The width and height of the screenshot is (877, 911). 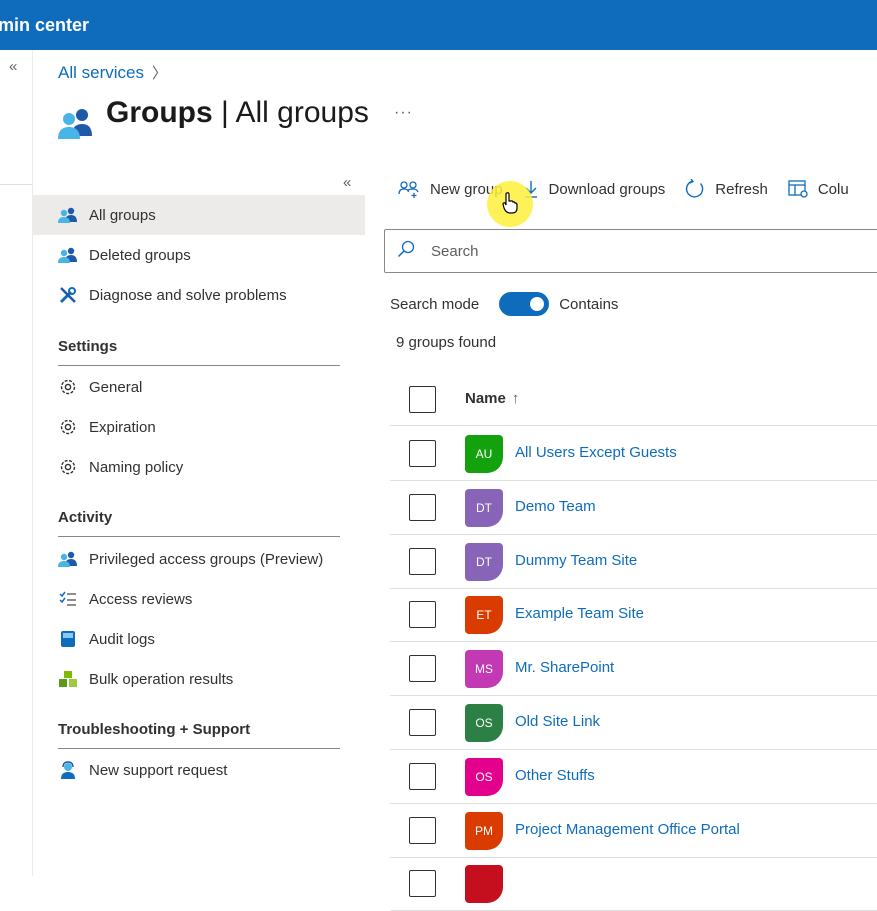 What do you see at coordinates (75, 124) in the screenshot?
I see `groups-page-icon` at bounding box center [75, 124].